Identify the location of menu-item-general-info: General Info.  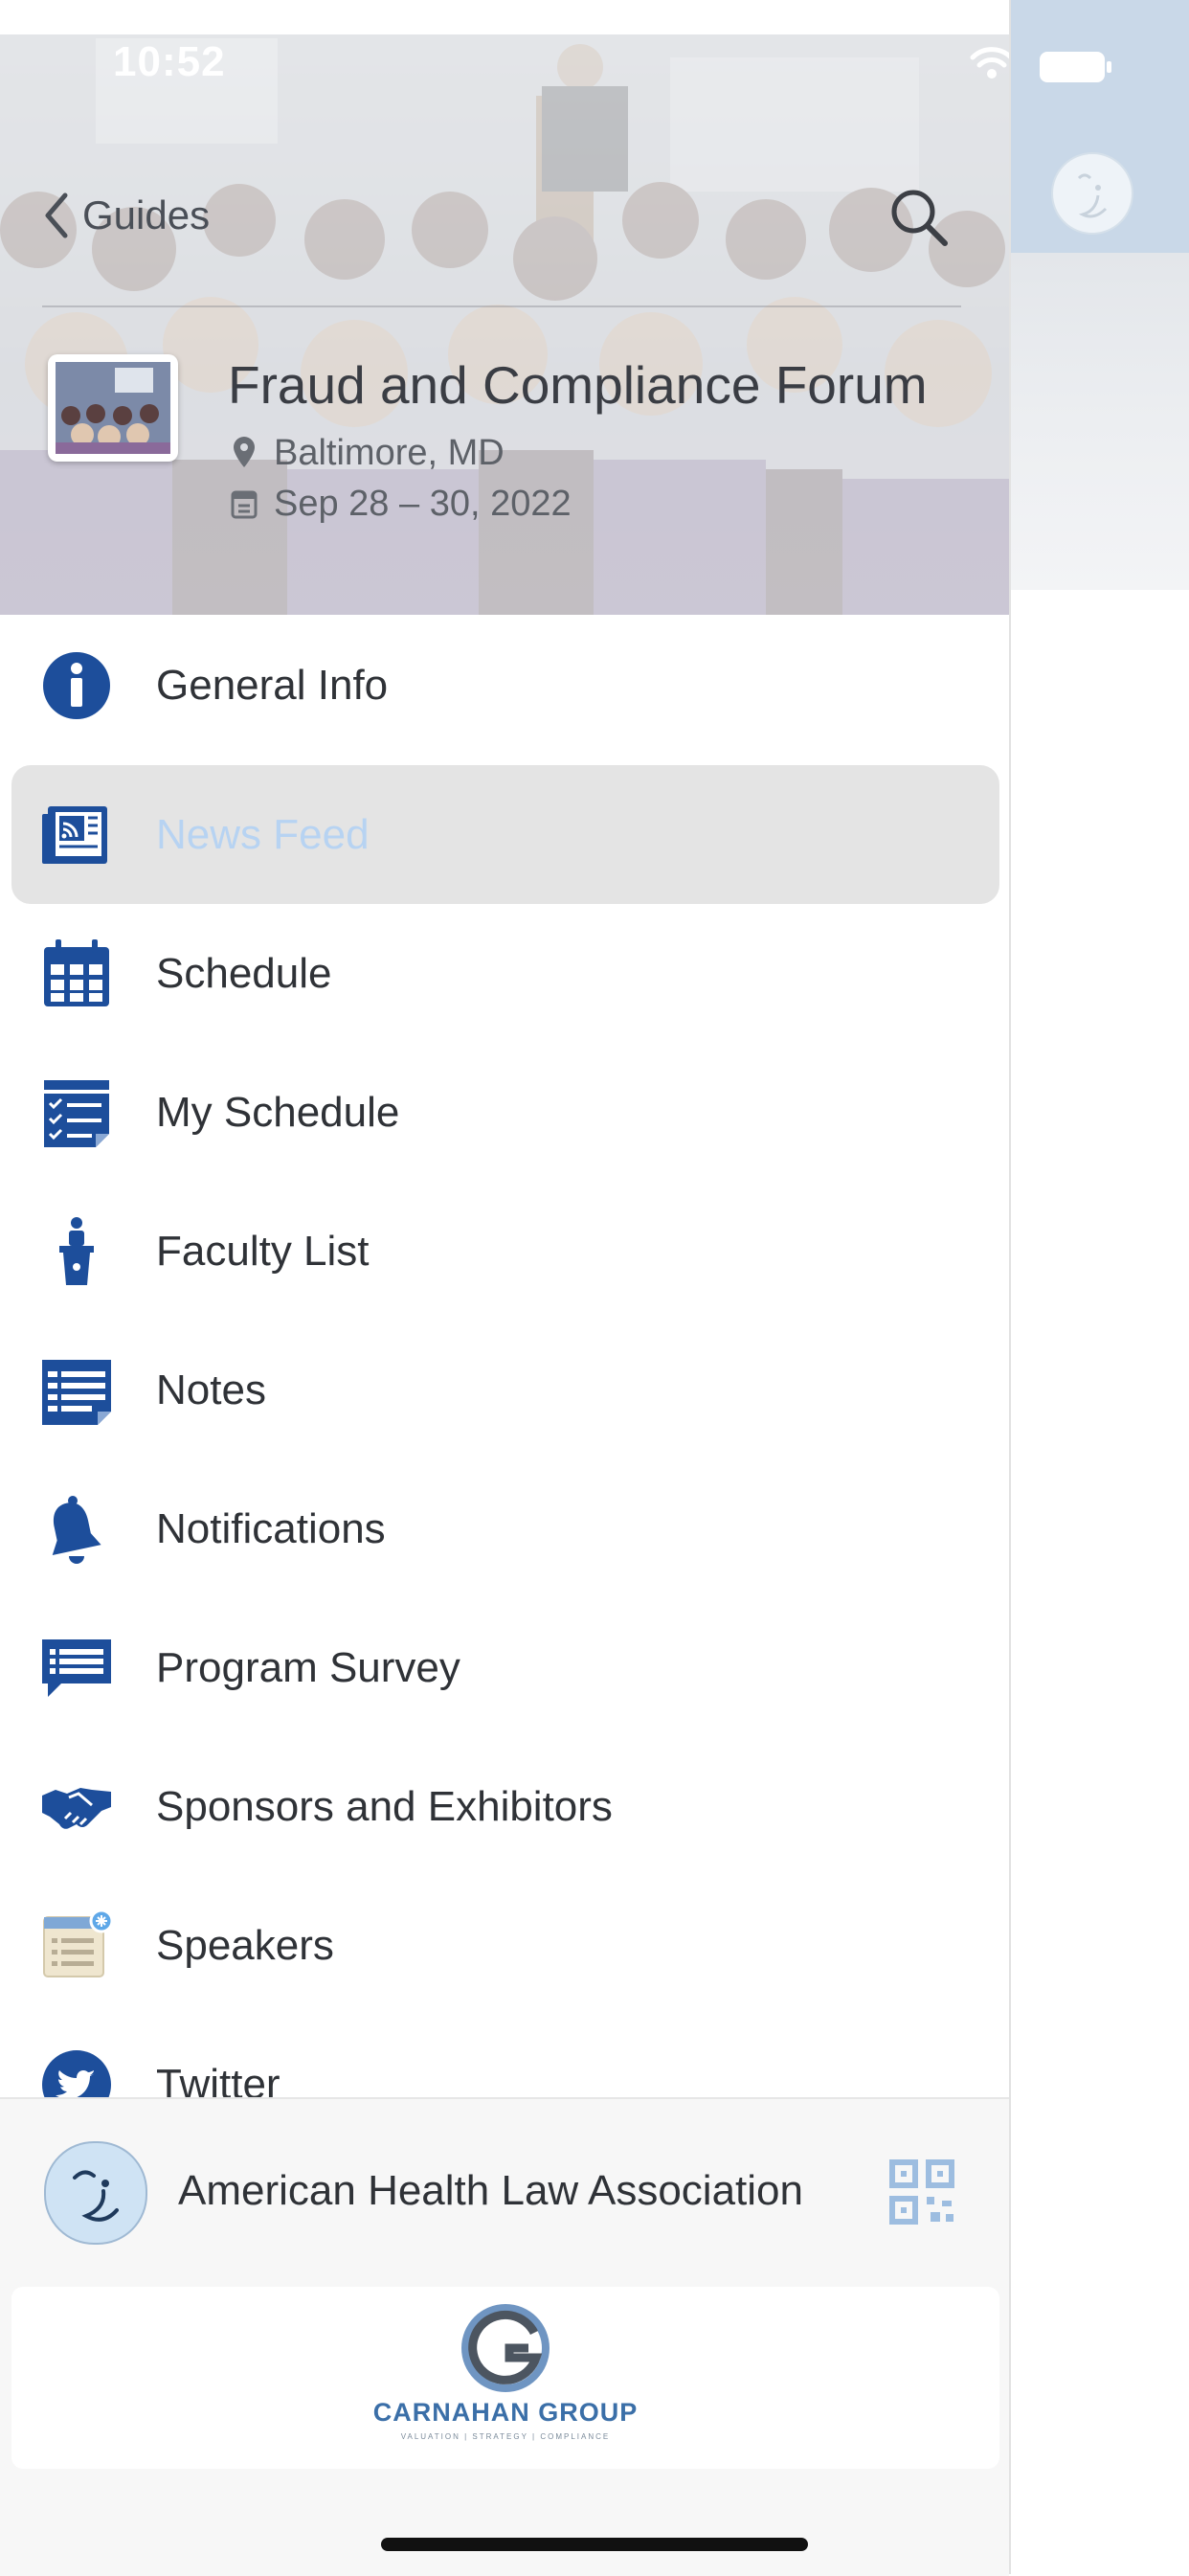
(504, 685).